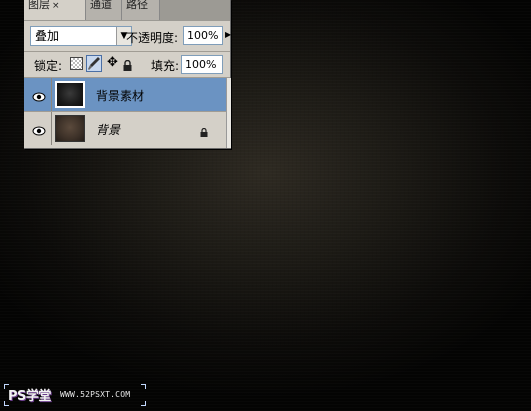 The height and width of the screenshot is (411, 531). Describe the element at coordinates (112, 63) in the screenshot. I see `lock-position-move-icon: ✥` at that location.